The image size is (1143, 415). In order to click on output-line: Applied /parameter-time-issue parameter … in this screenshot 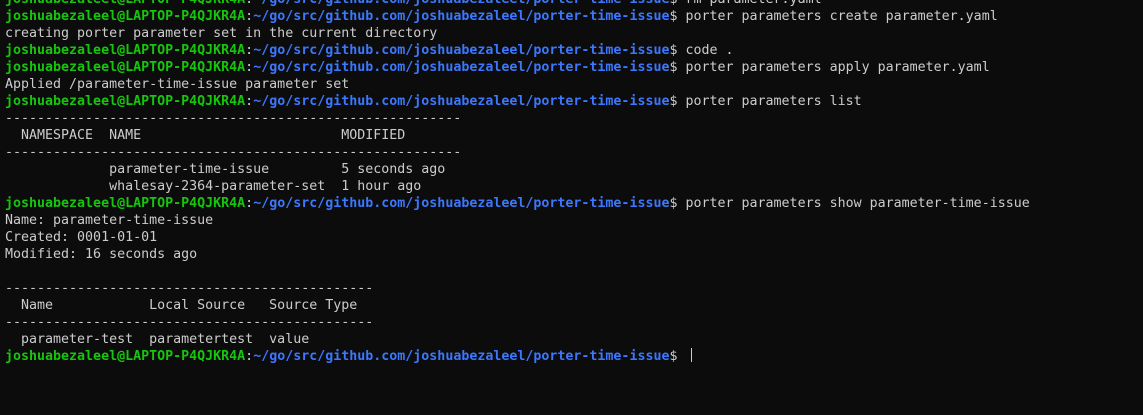, I will do `click(517, 84)`.